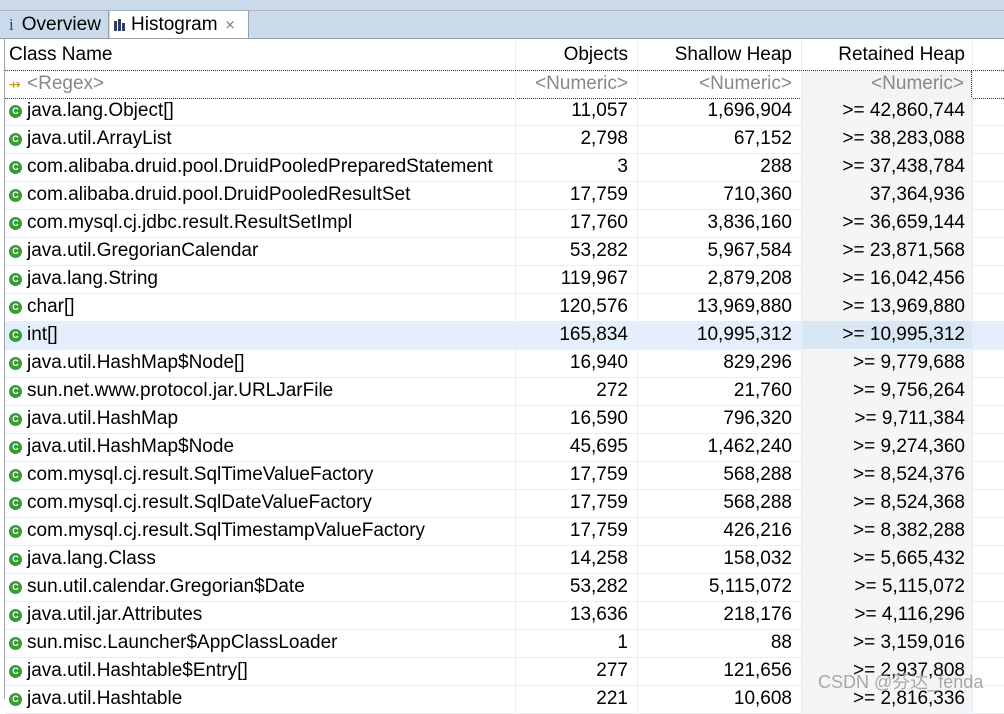 The height and width of the screenshot is (714, 1004). Describe the element at coordinates (576, 55) in the screenshot. I see `column-header-objects: Objects` at that location.